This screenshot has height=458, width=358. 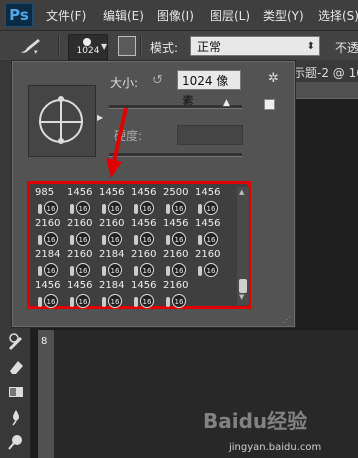 I want to click on vertical-ruler: 8, so click(x=46, y=394).